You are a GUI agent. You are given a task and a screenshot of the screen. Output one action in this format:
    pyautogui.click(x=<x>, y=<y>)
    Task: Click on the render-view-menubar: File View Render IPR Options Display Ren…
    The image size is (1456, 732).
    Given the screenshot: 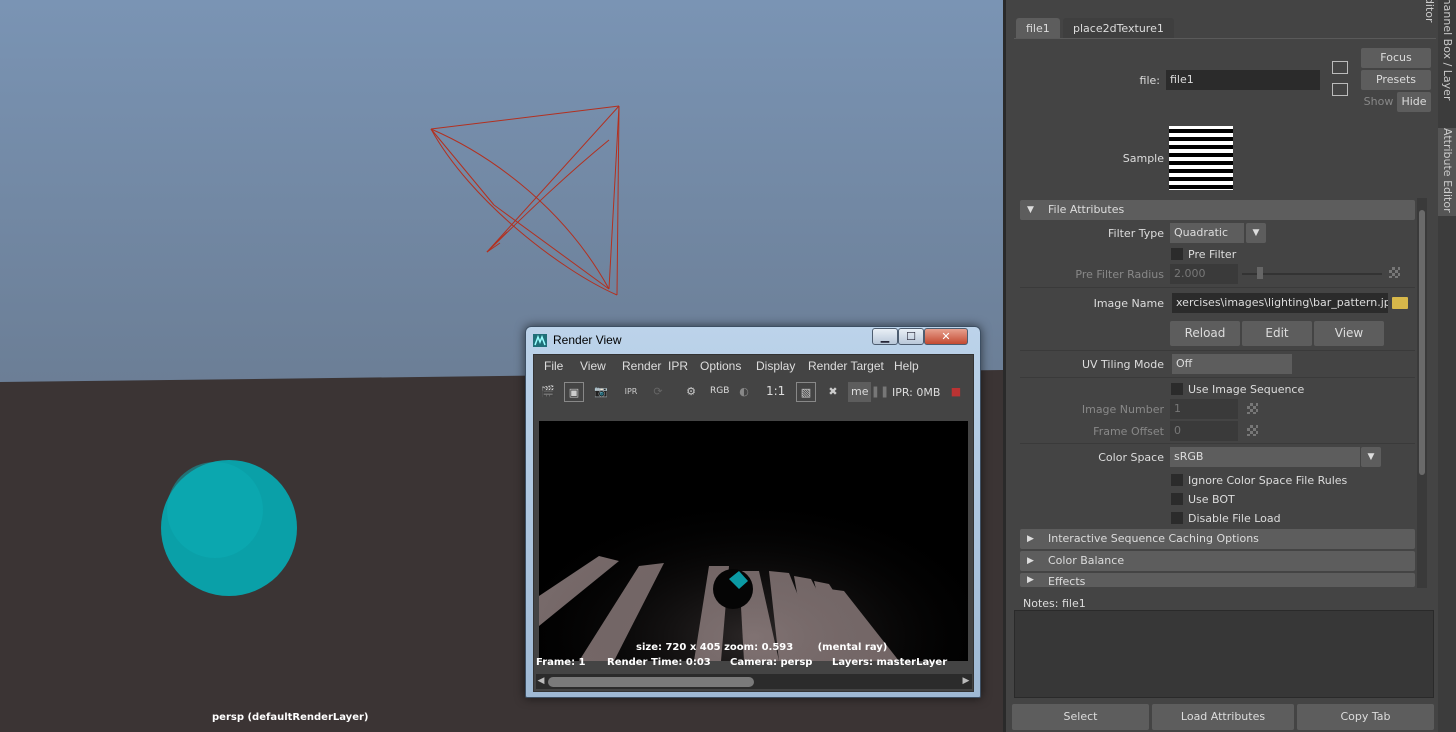 What is the action you would take?
    pyautogui.click(x=753, y=366)
    